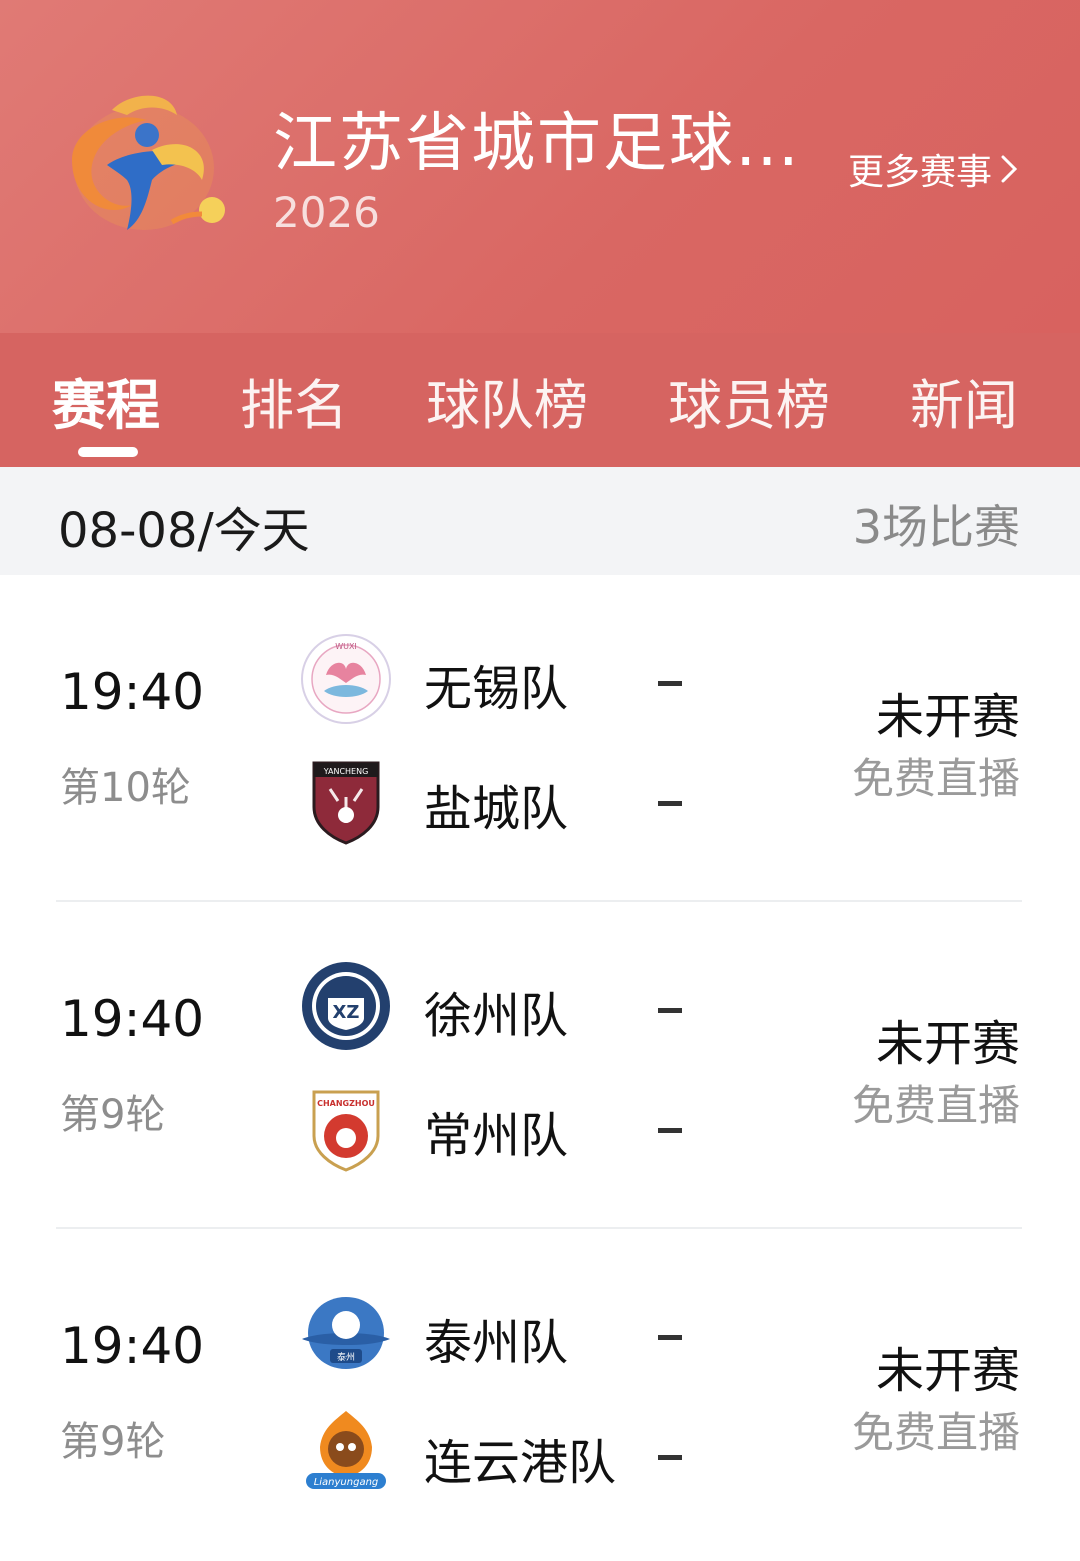 The width and height of the screenshot is (1080, 1561). Describe the element at coordinates (507, 400) in the screenshot. I see `tab-team-board: 球队榜` at that location.